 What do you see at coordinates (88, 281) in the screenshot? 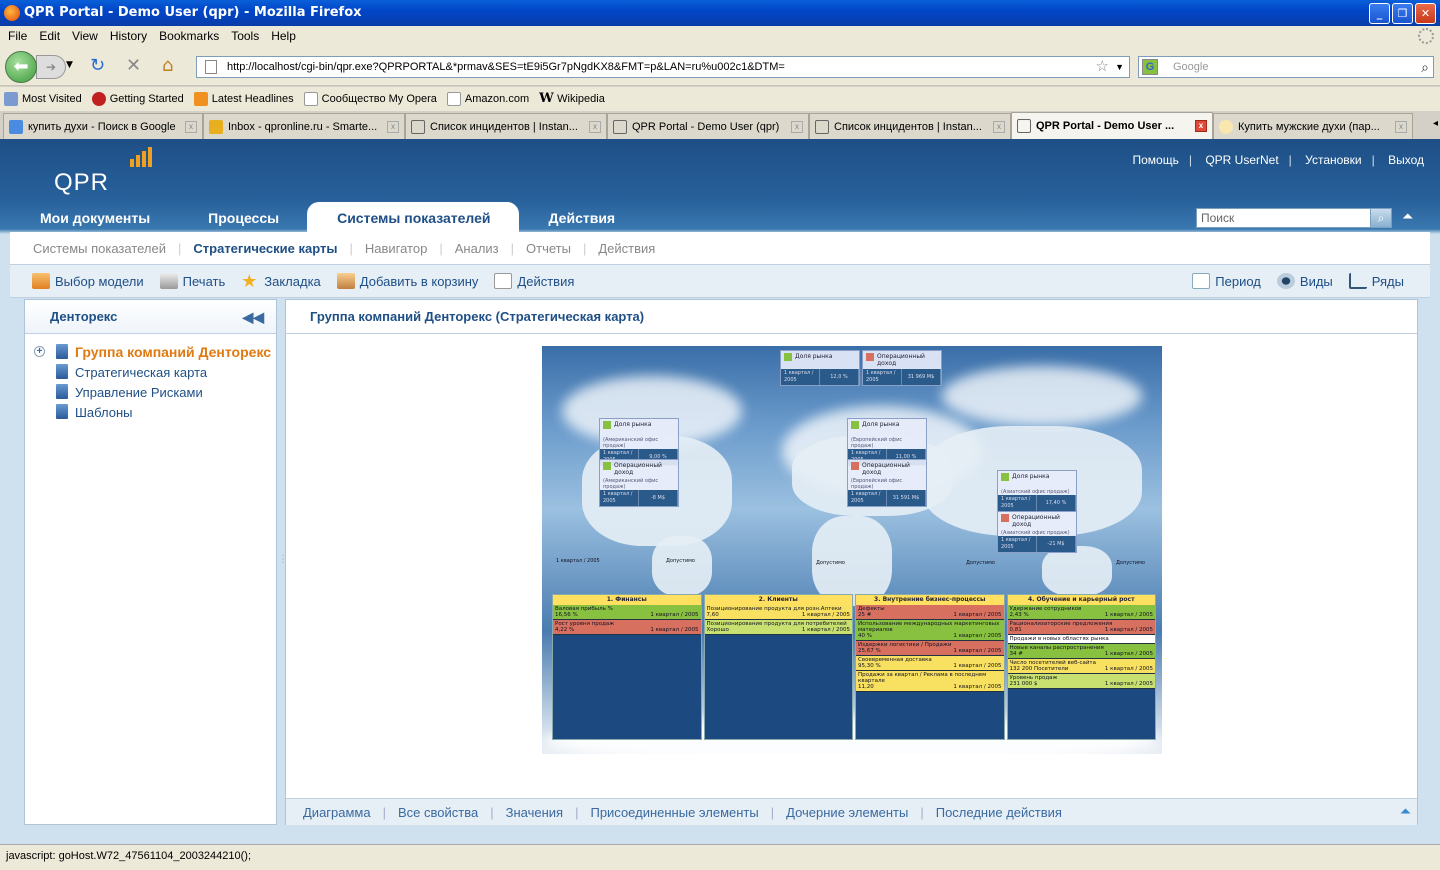
I see `select-model-button: Выбор модели` at bounding box center [88, 281].